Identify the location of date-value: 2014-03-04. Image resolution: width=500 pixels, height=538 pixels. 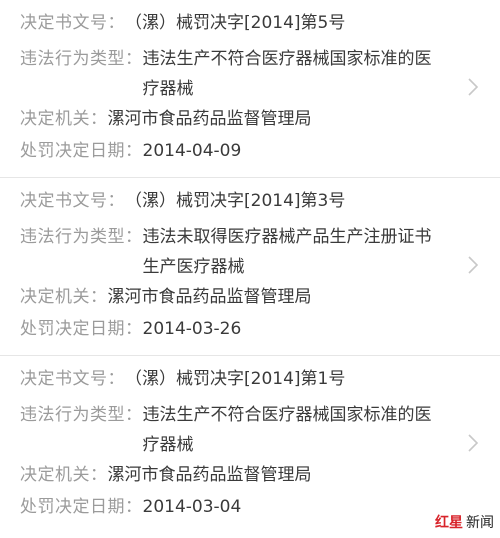
(192, 507).